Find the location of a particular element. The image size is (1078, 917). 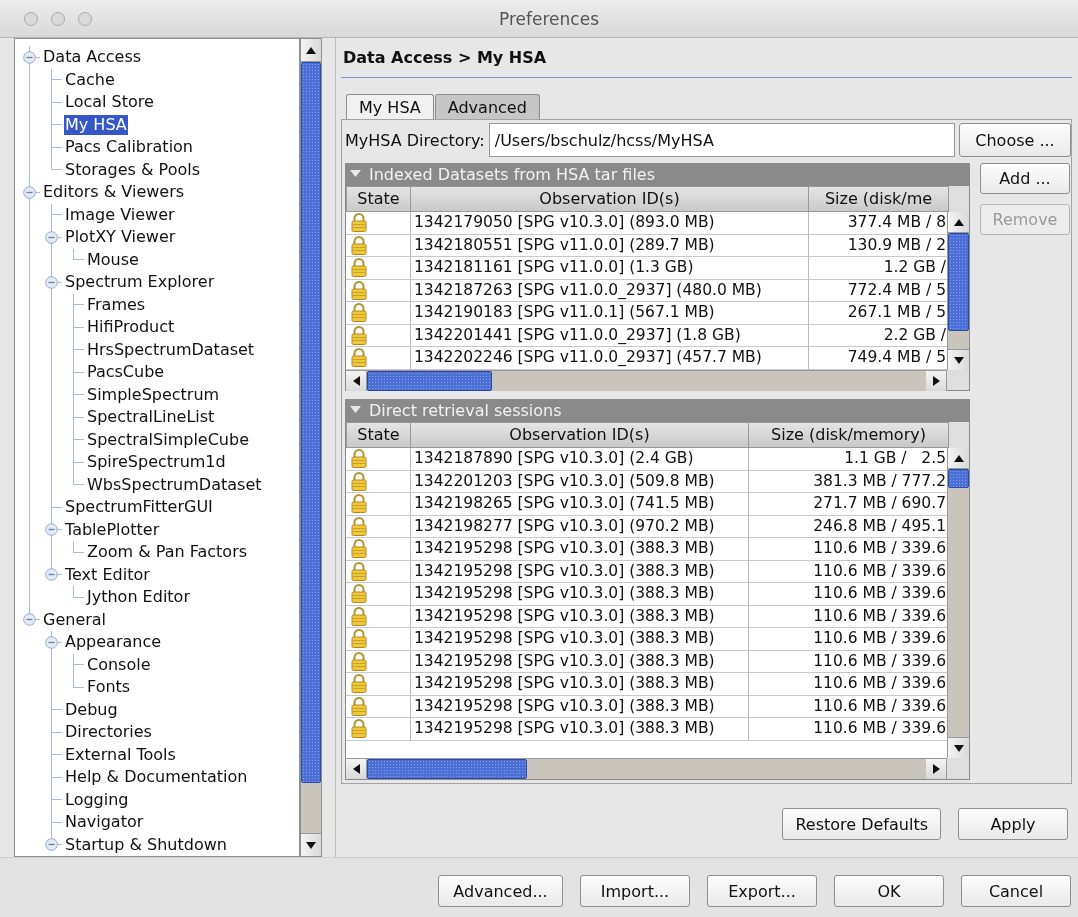

tree-item: SpectralSimpleCube is located at coordinates (168, 439).